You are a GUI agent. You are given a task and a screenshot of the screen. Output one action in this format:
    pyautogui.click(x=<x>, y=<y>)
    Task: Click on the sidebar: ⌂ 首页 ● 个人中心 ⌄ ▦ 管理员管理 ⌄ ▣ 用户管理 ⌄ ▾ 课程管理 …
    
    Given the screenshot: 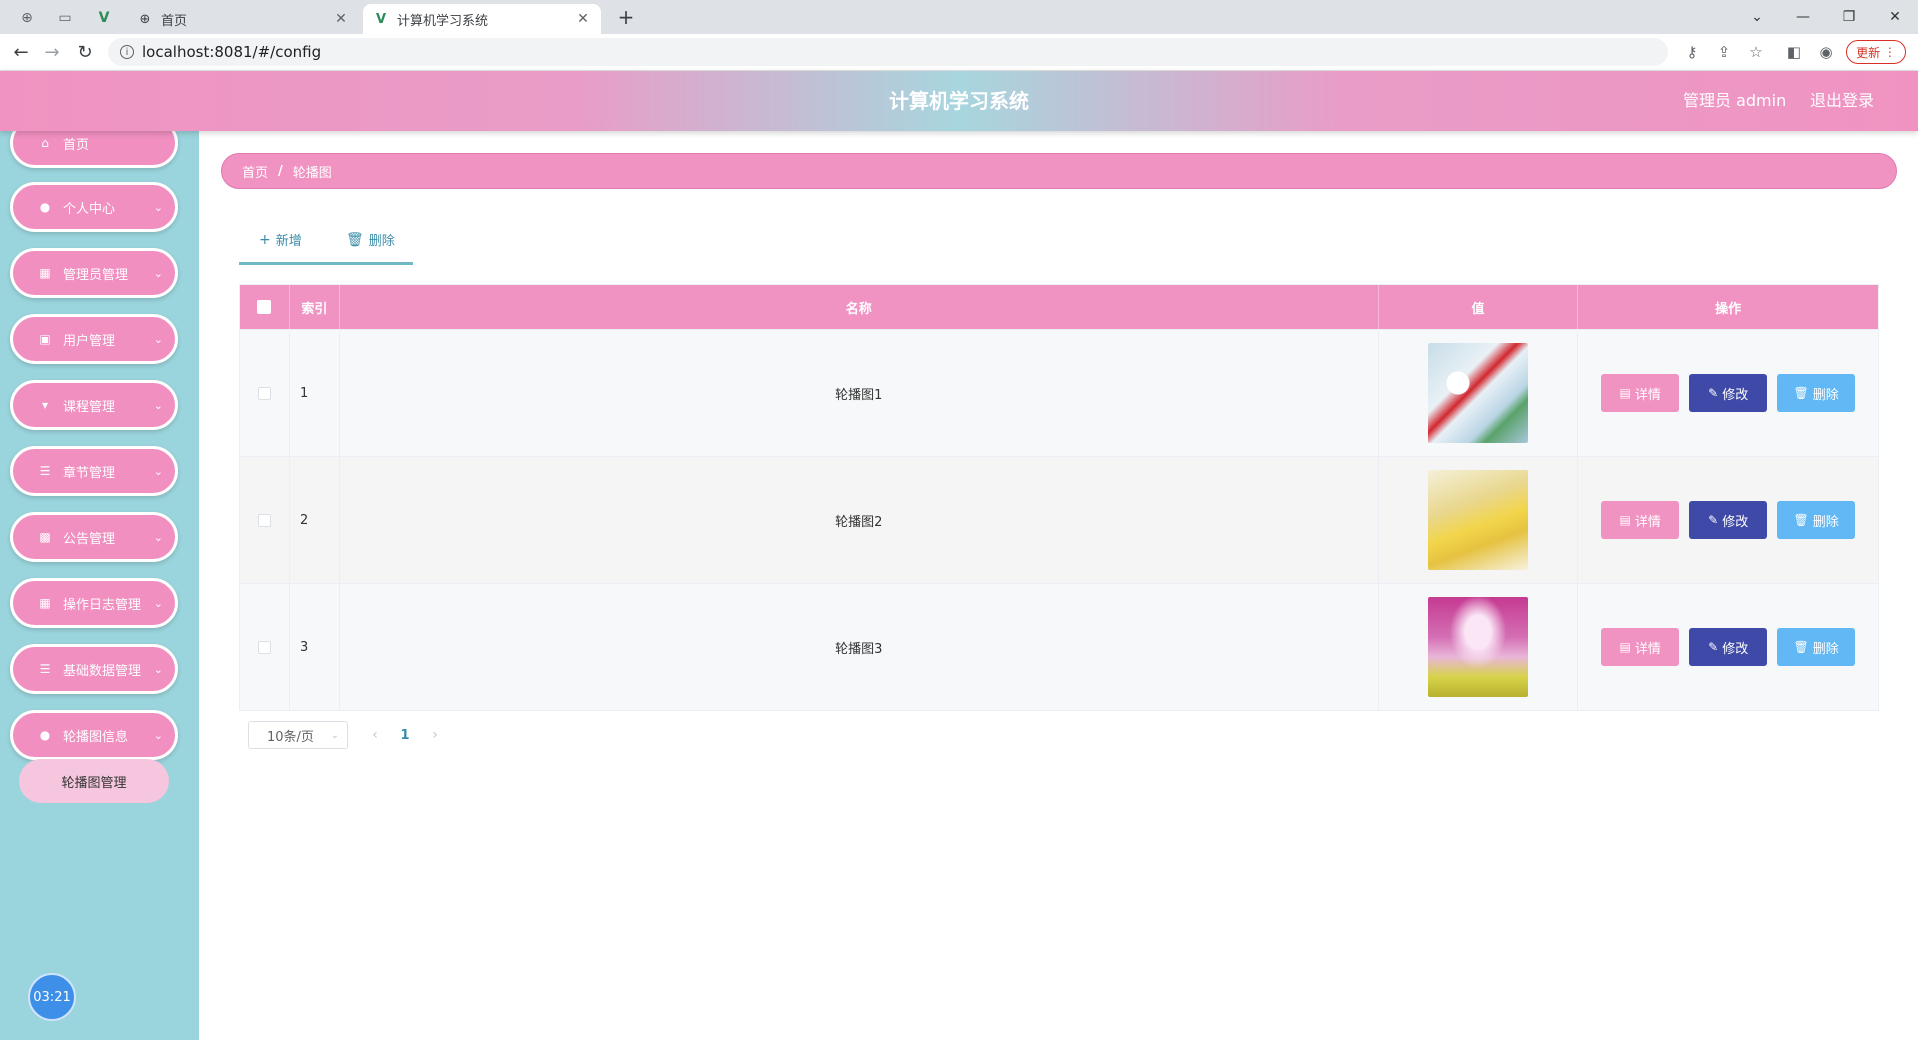 What is the action you would take?
    pyautogui.click(x=99, y=585)
    